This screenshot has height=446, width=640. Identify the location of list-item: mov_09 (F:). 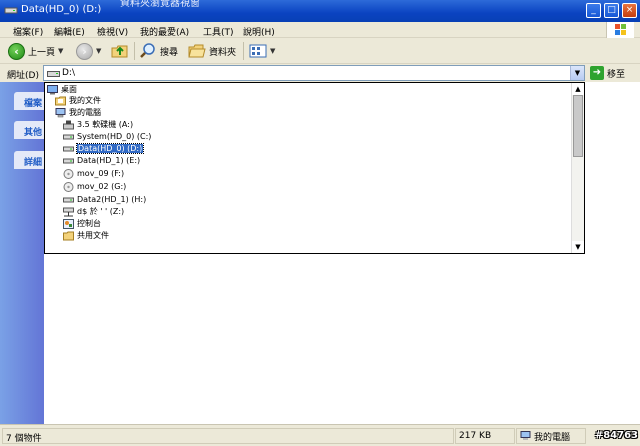
(93, 173).